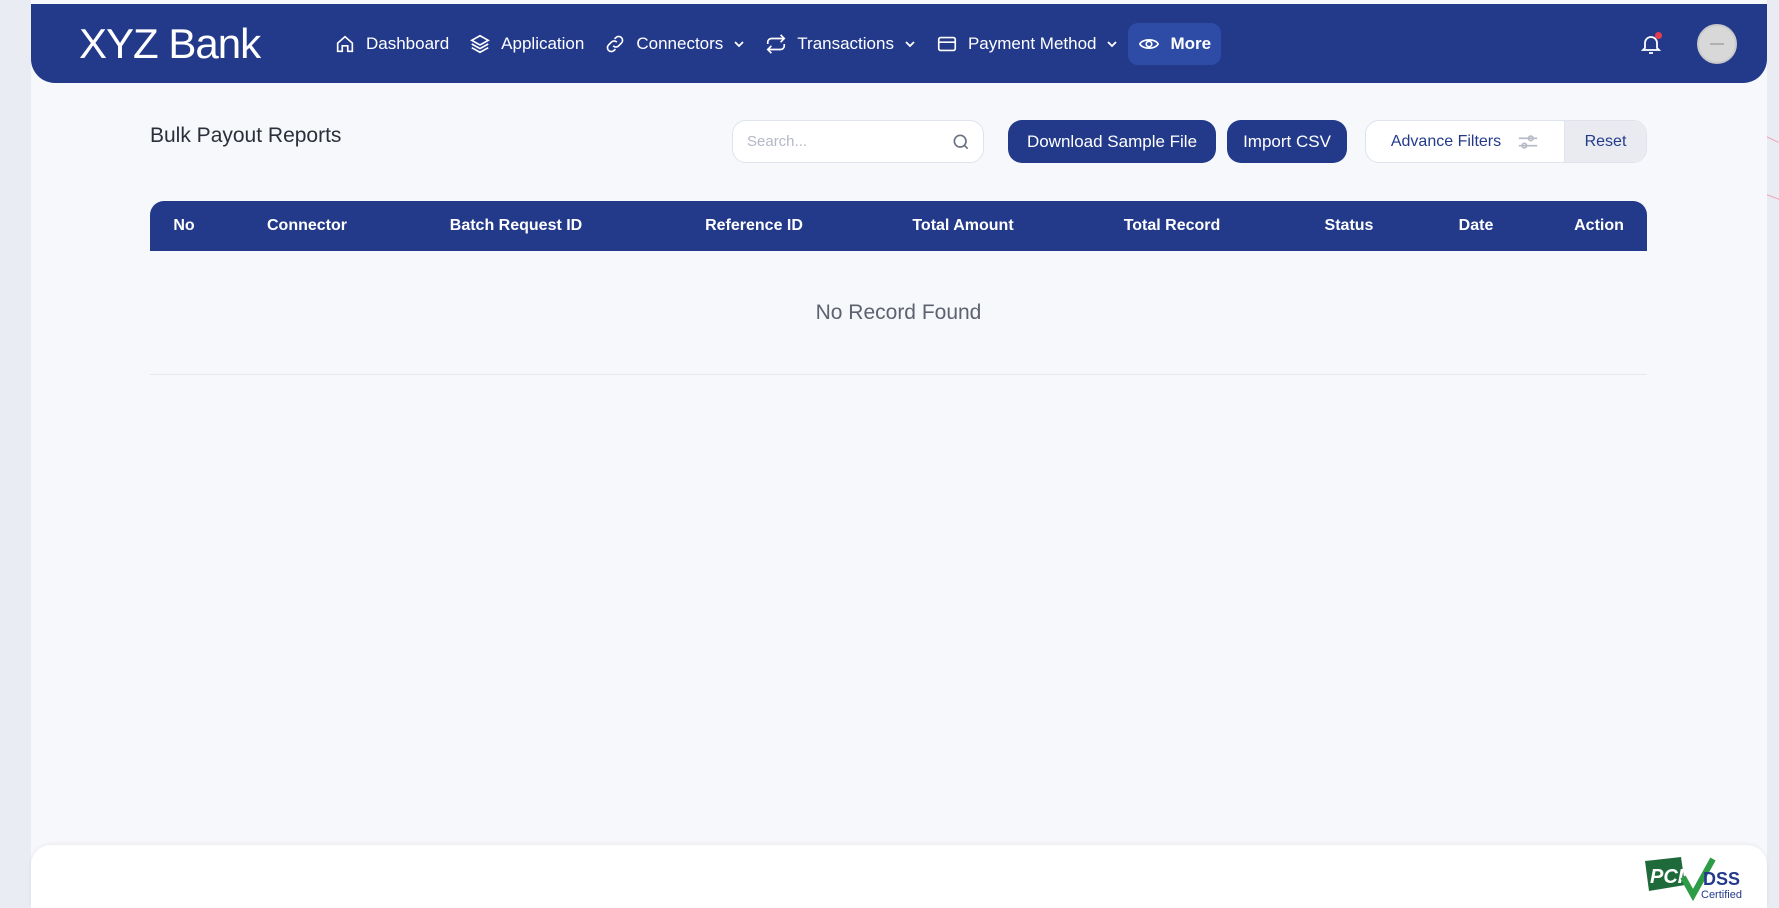  Describe the element at coordinates (1605, 141) in the screenshot. I see `reset-button: Reset` at that location.